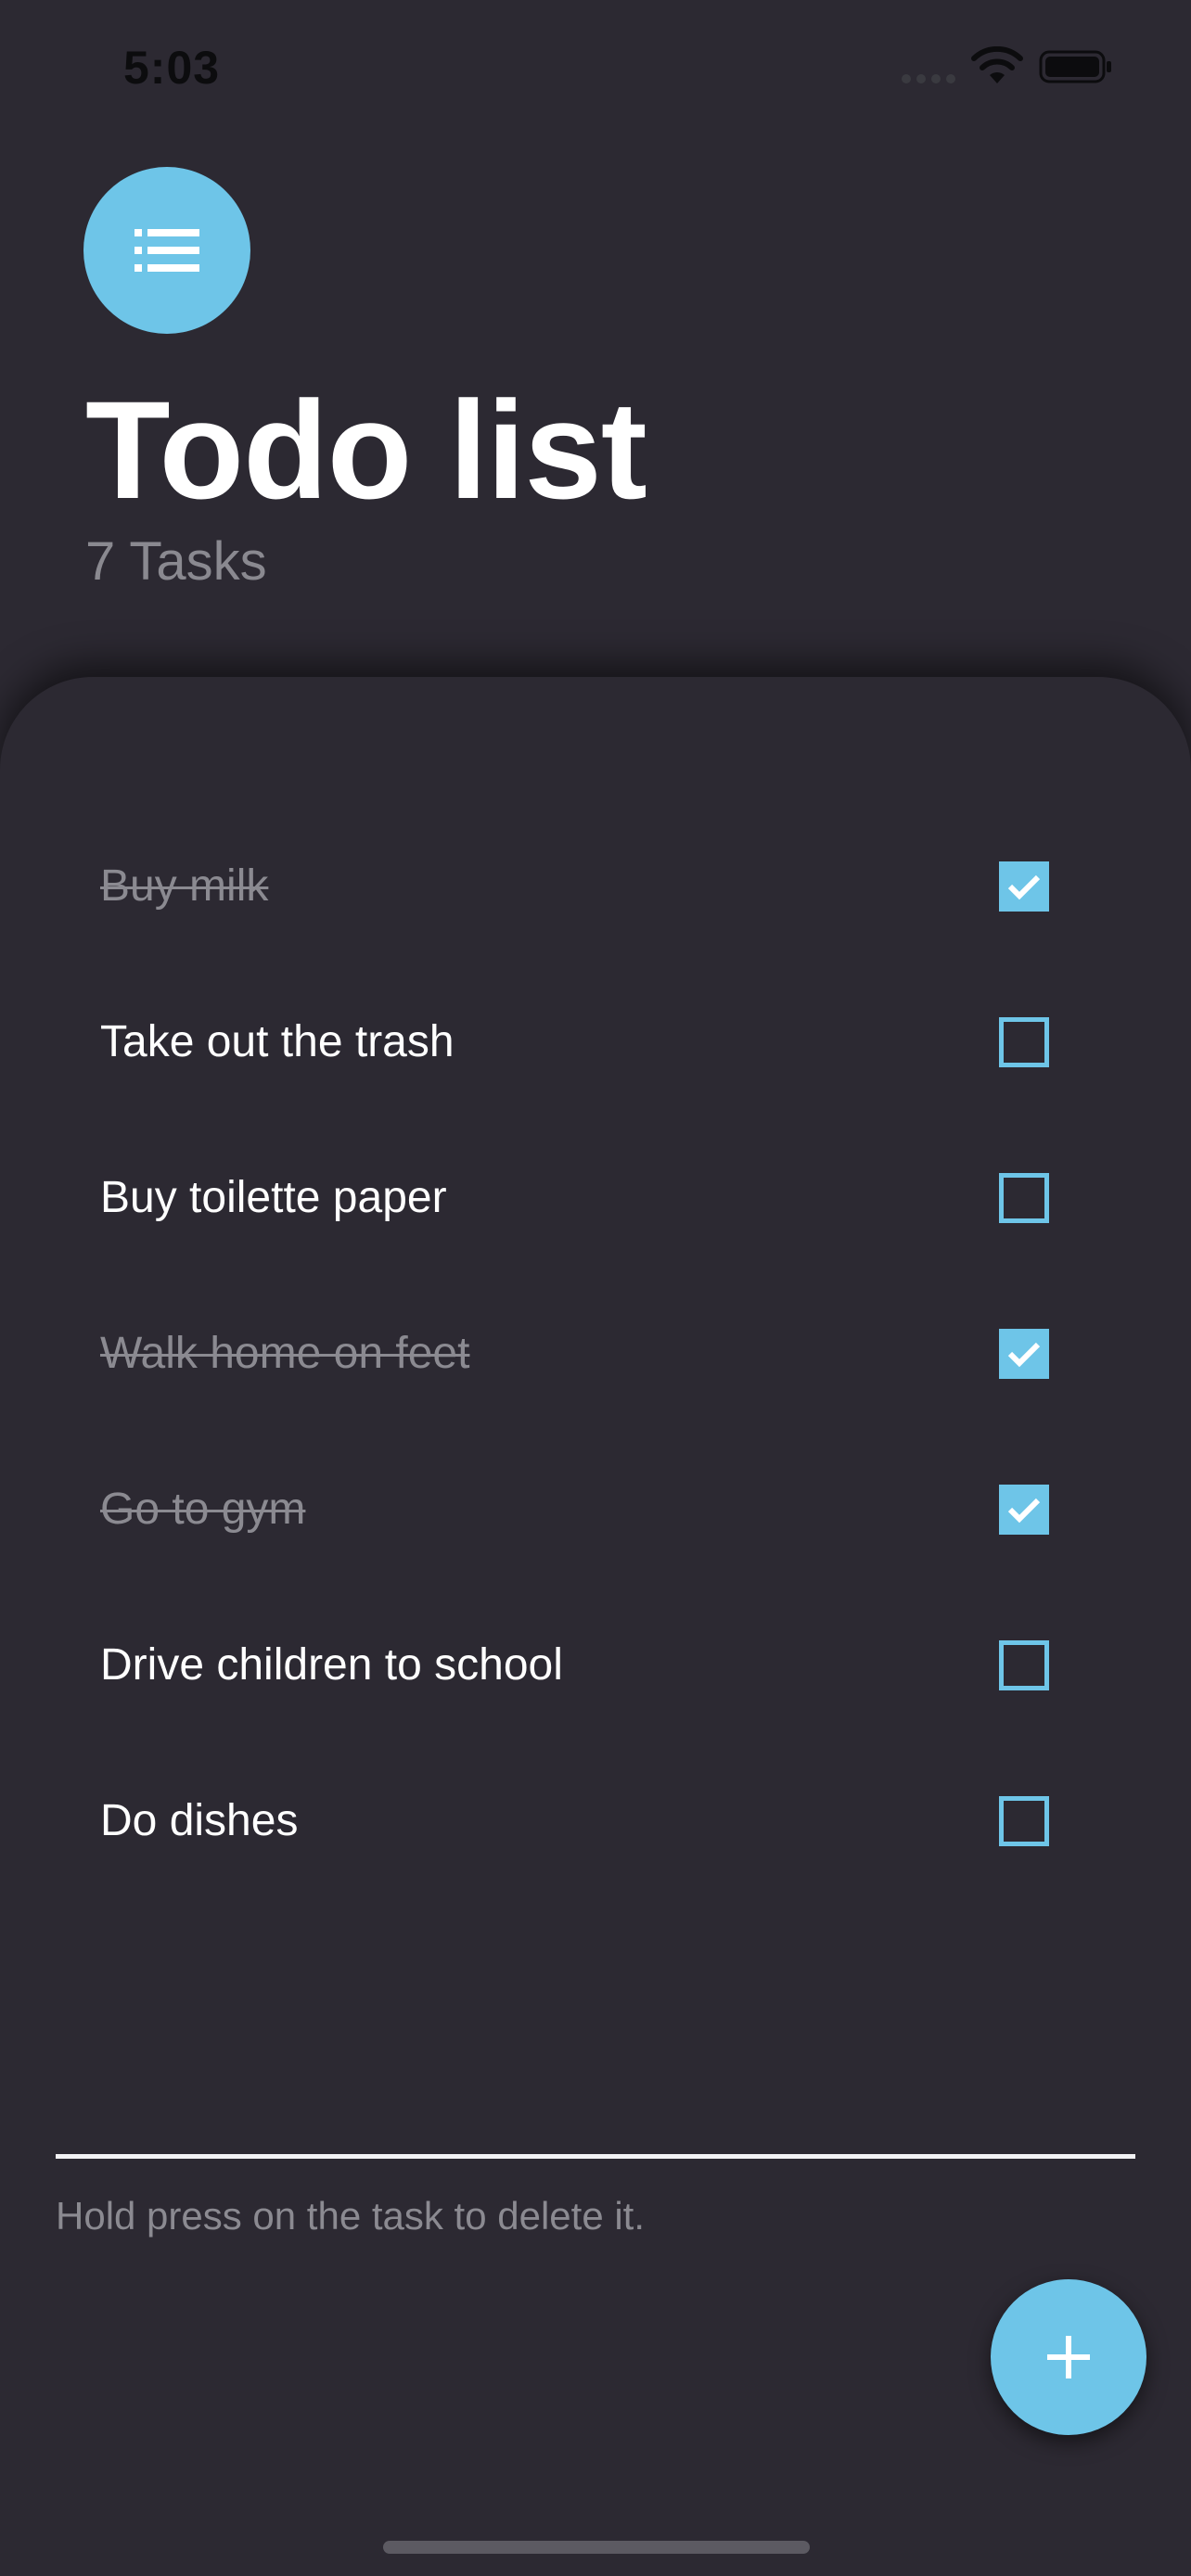  I want to click on task-label: Walk home on feet, so click(285, 1353).